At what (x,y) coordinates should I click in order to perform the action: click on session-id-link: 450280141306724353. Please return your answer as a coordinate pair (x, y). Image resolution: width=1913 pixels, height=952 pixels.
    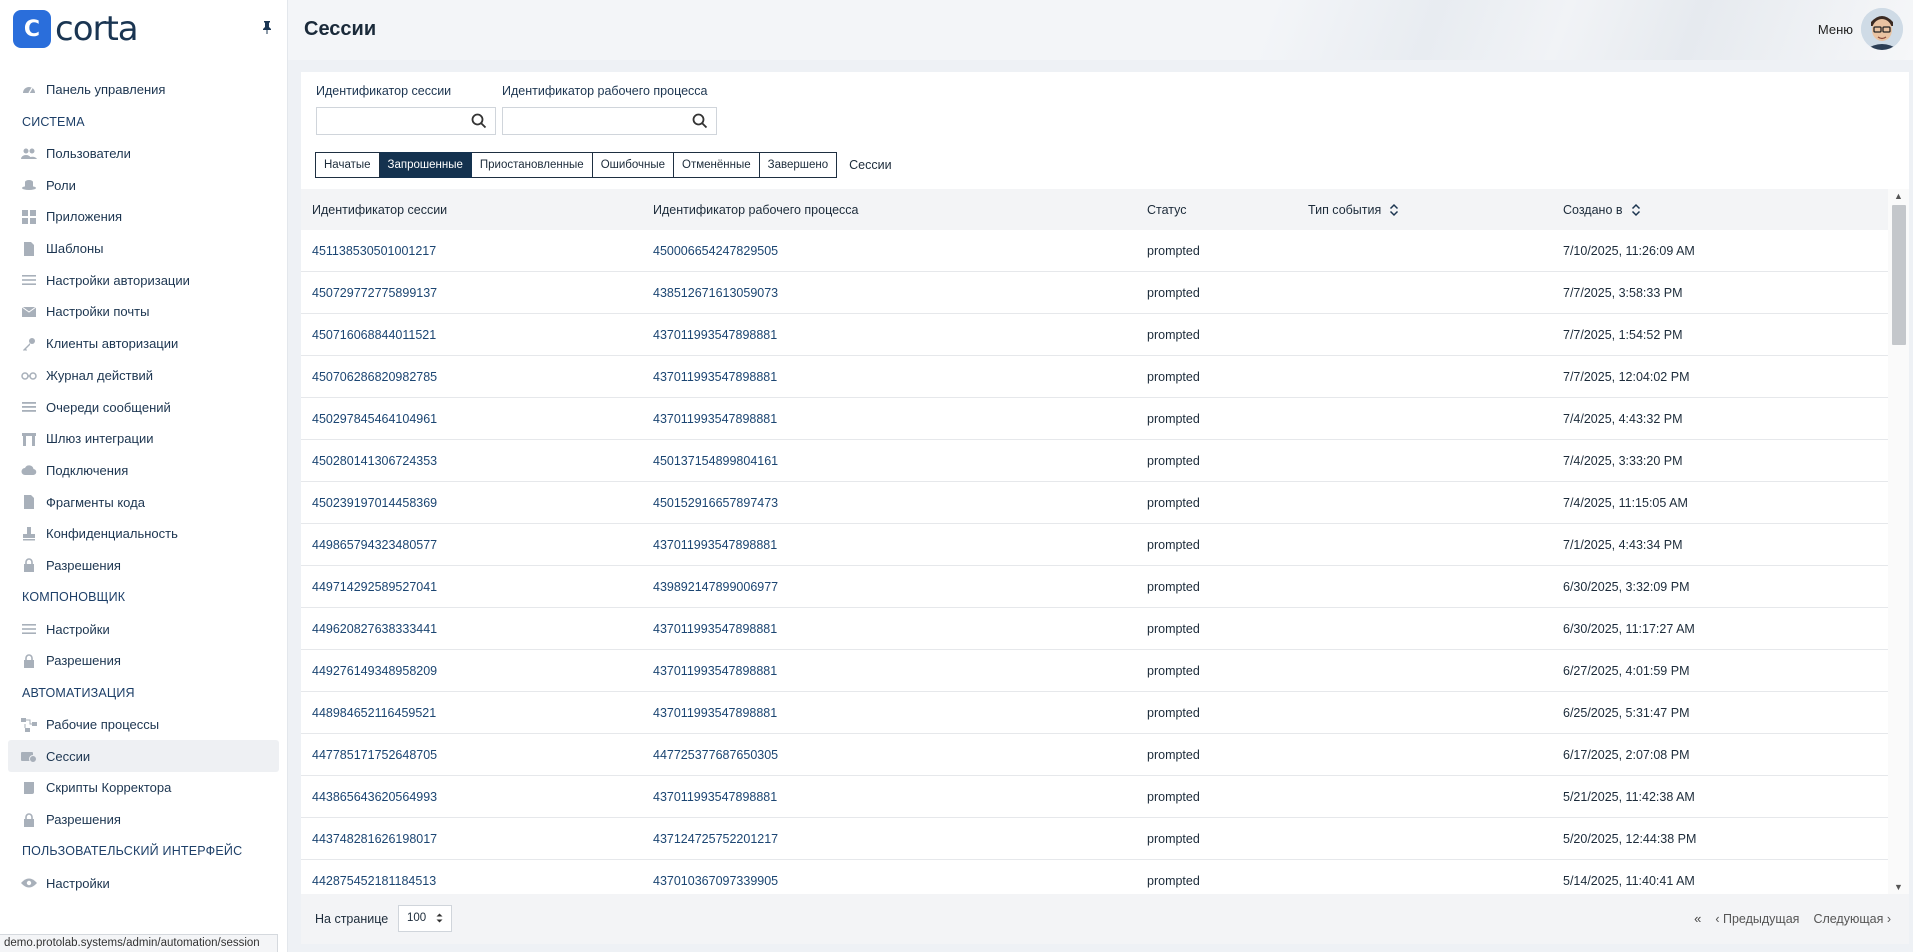
    Looking at the image, I should click on (471, 461).